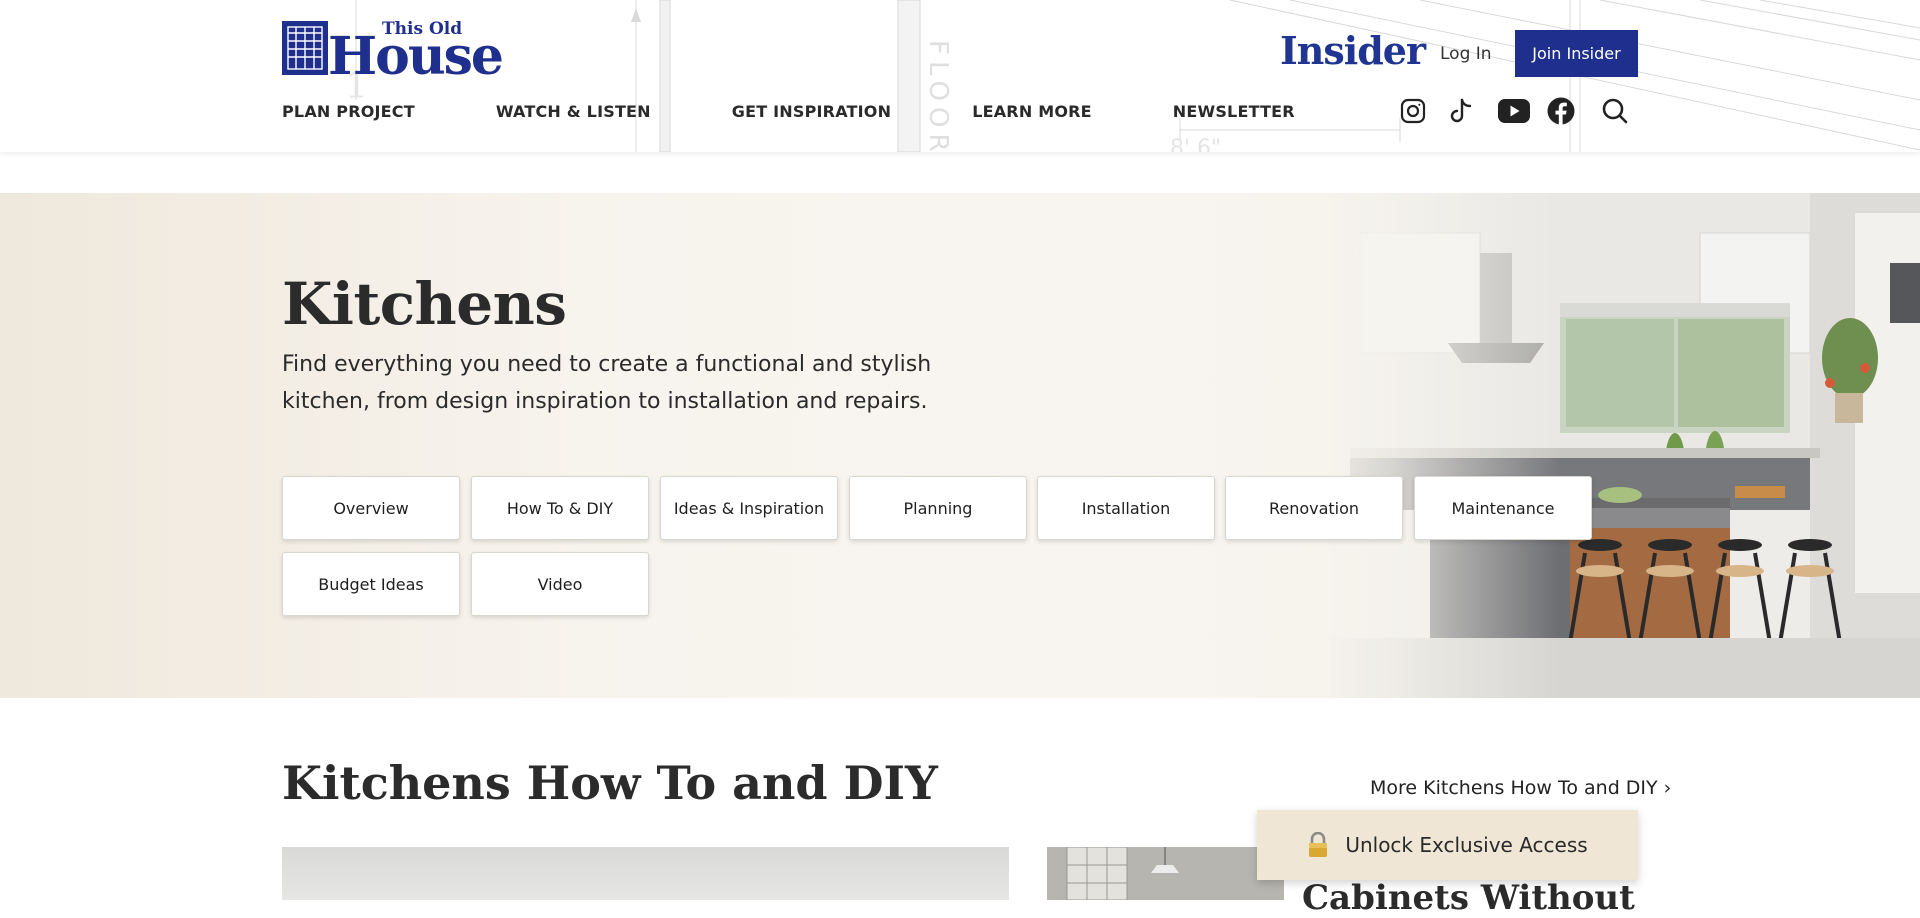  I want to click on nav-watch-listen: WATCH & LISTEN, so click(573, 111).